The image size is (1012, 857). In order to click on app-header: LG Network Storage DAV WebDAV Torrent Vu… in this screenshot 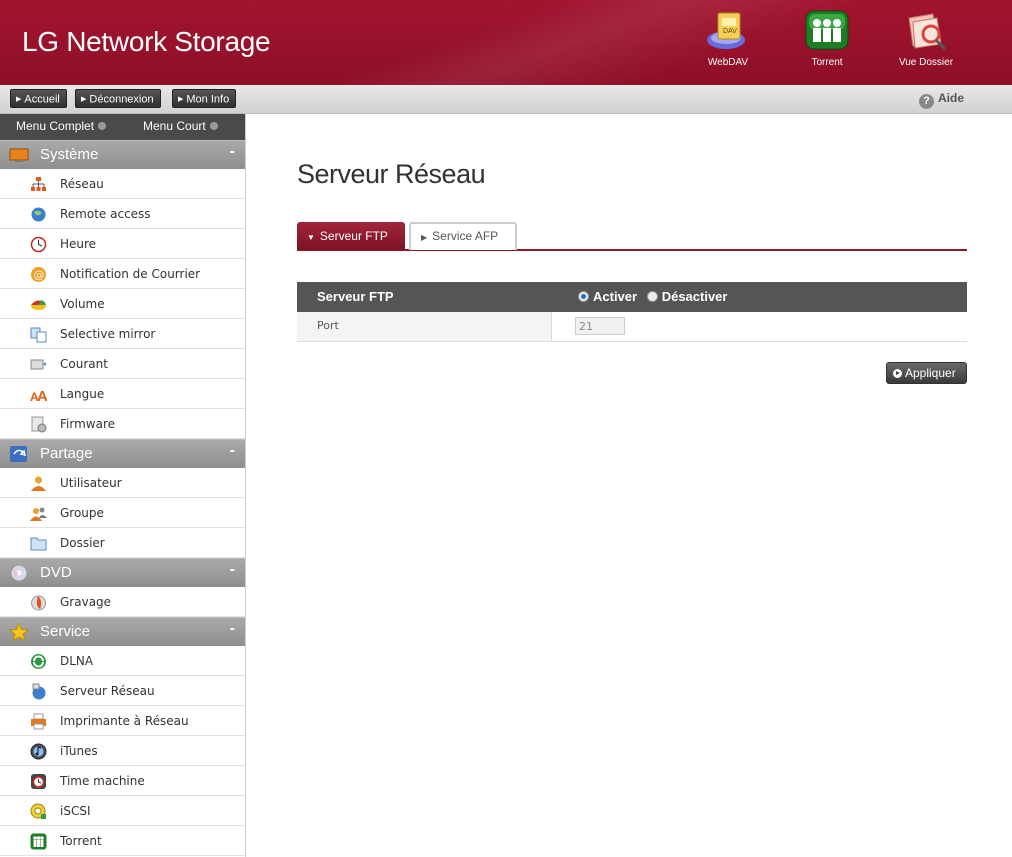, I will do `click(506, 42)`.